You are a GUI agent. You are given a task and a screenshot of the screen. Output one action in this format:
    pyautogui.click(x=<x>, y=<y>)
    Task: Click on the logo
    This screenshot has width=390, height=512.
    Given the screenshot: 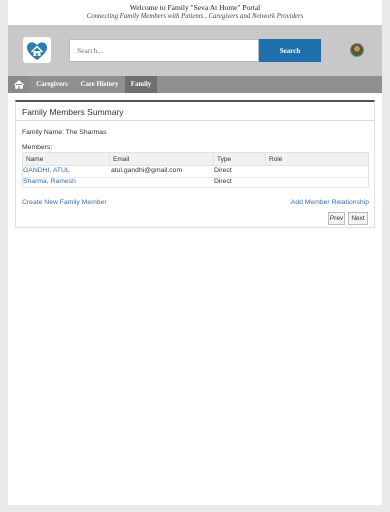 What is the action you would take?
    pyautogui.click(x=37, y=50)
    